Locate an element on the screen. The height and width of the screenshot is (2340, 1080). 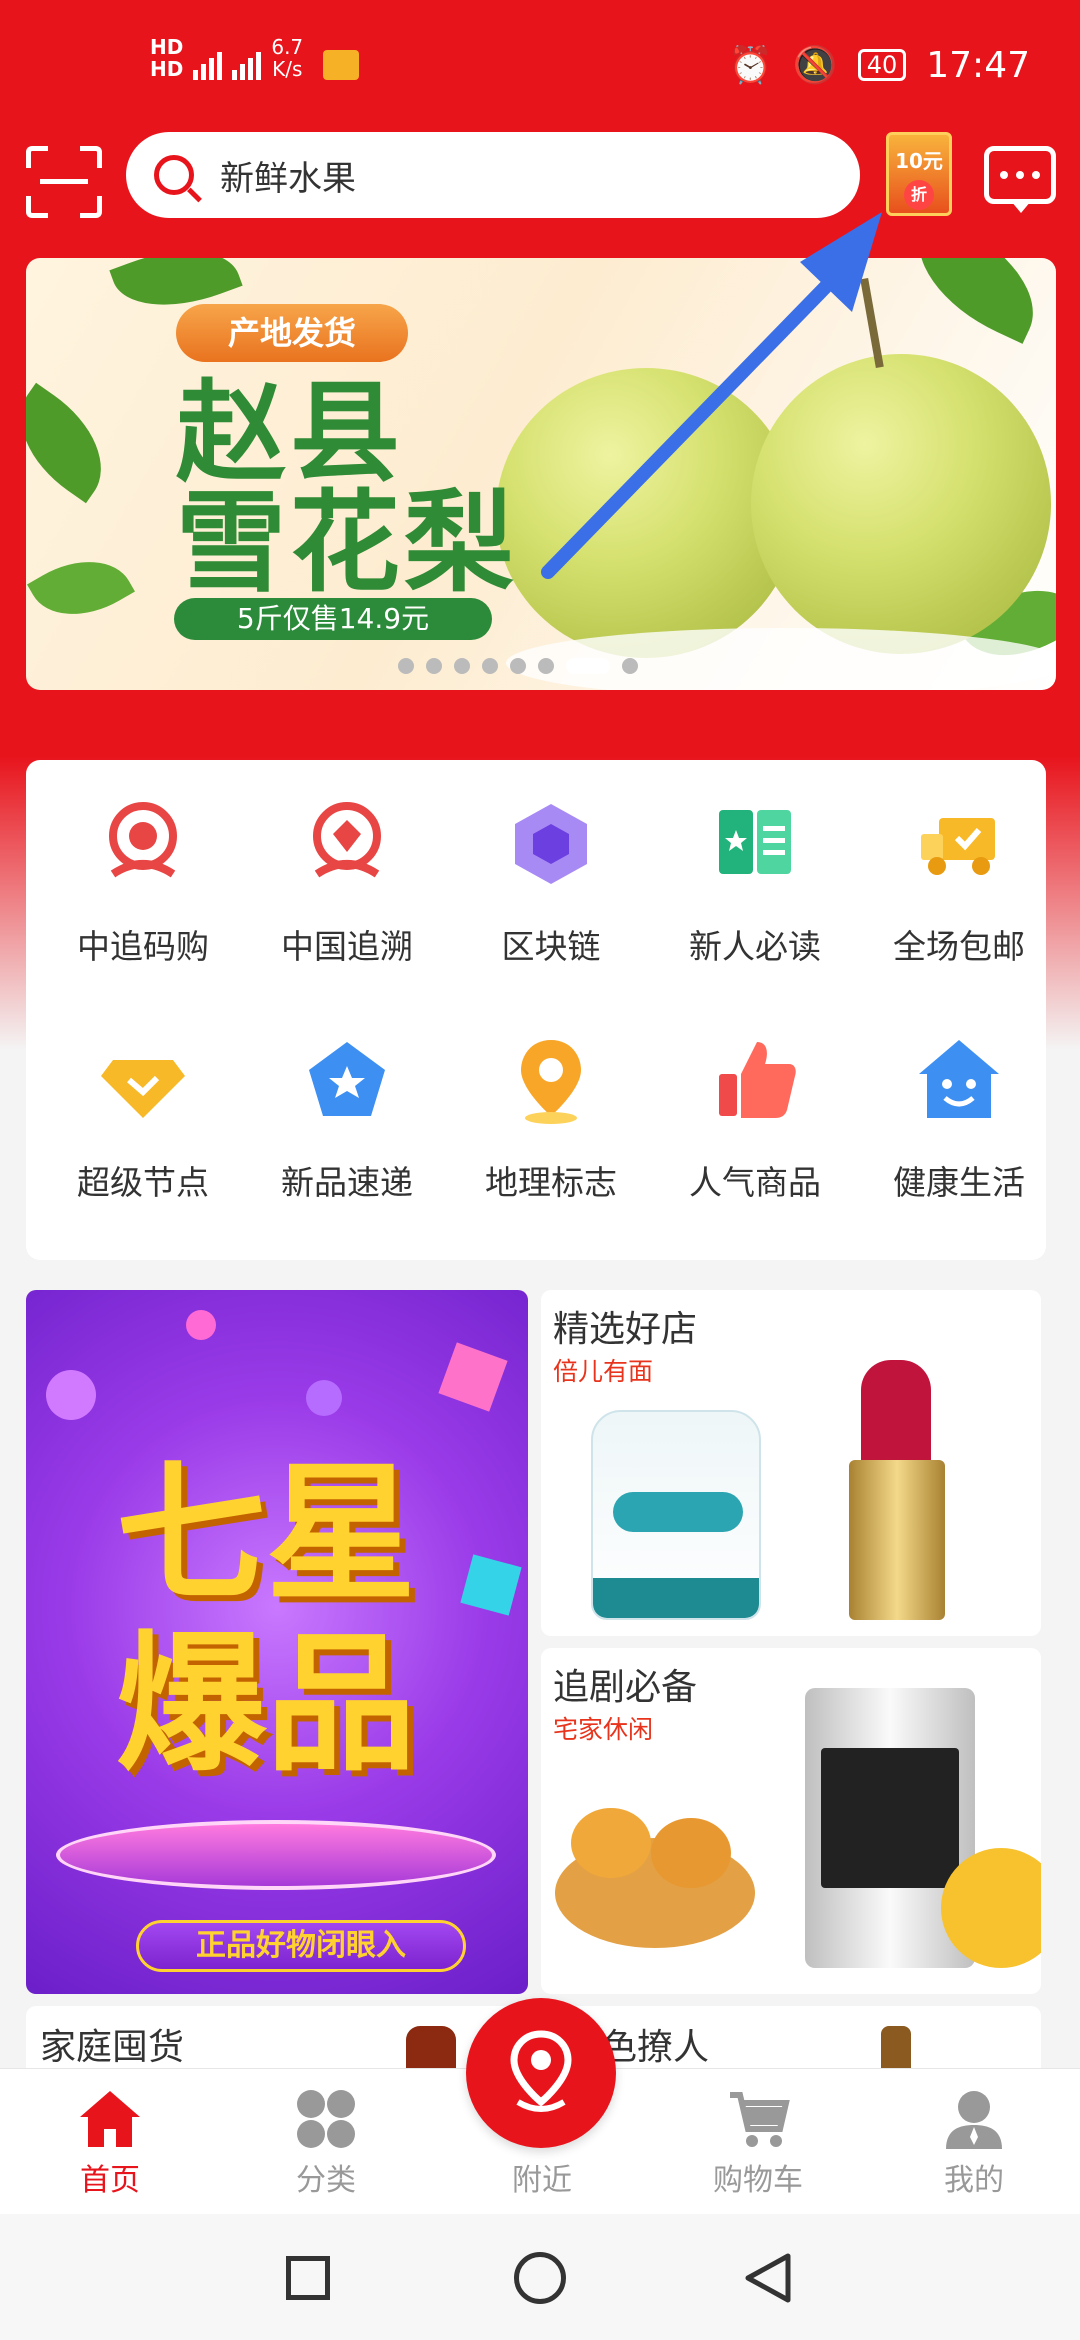
profile-icon is located at coordinates (974, 2119).